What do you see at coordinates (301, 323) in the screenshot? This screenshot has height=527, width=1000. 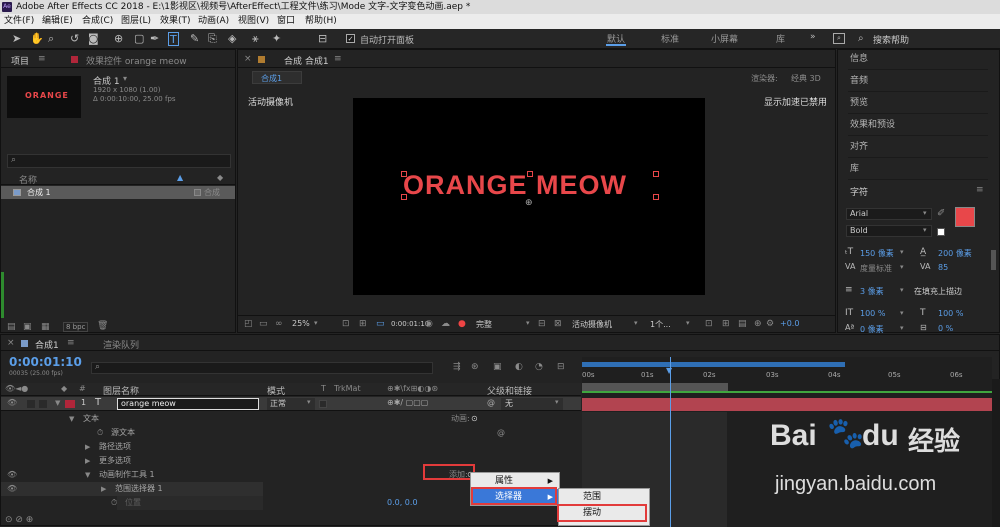 I see `zoom-select: 25%` at bounding box center [301, 323].